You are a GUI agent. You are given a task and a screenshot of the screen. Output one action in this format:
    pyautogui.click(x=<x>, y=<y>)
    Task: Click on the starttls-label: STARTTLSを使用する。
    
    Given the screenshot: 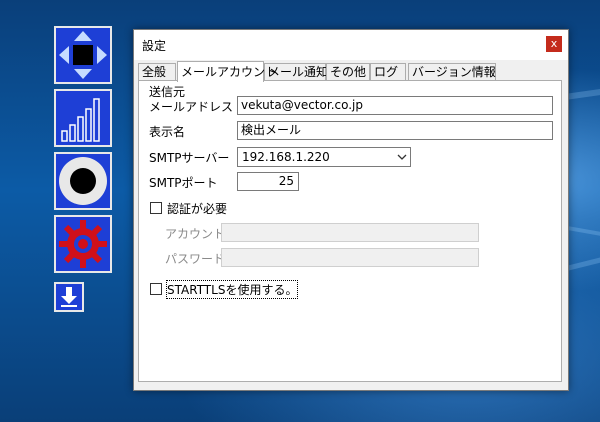 What is the action you would take?
    pyautogui.click(x=232, y=289)
    